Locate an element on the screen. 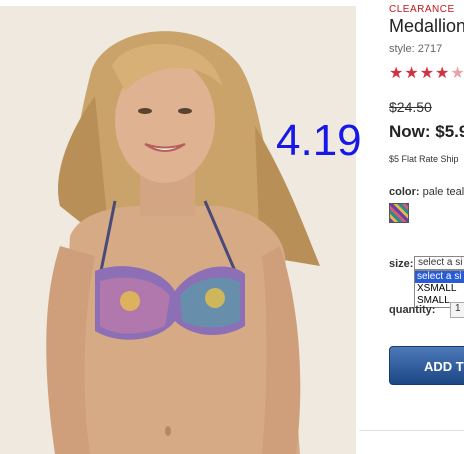 The width and height of the screenshot is (464, 454). shipping-note: $5 Flat Rate Ship is located at coordinates (424, 159).